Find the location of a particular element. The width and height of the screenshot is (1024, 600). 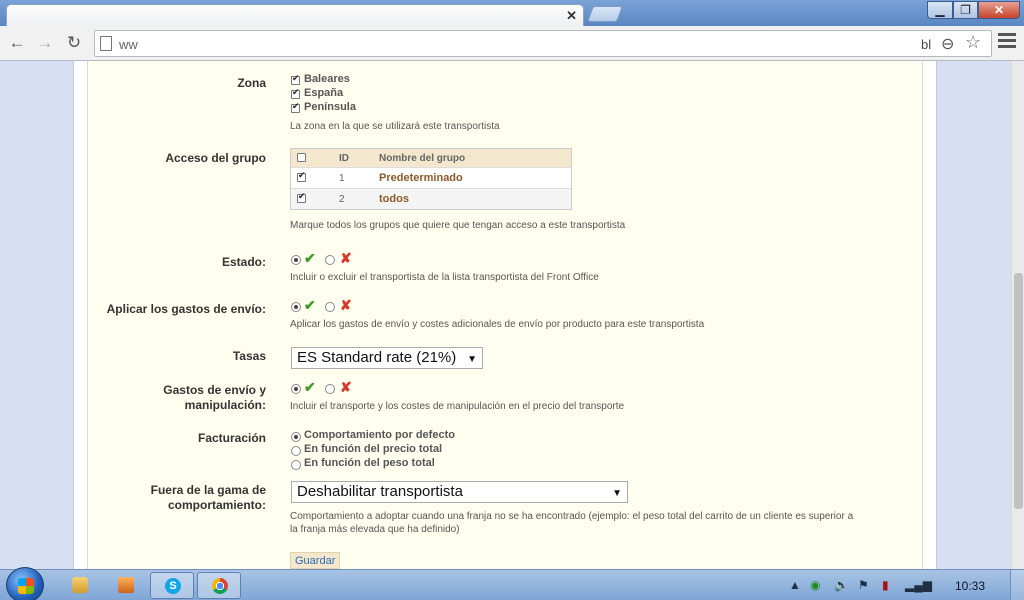

folder-icon is located at coordinates (80, 585).